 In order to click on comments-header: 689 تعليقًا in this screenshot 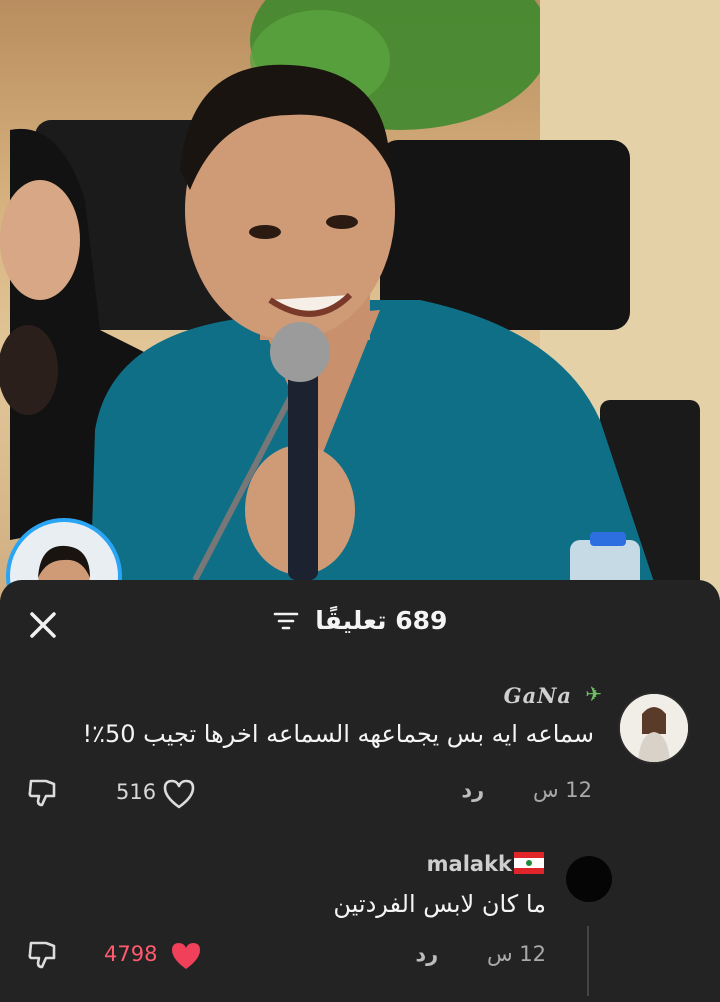, I will do `click(360, 623)`.